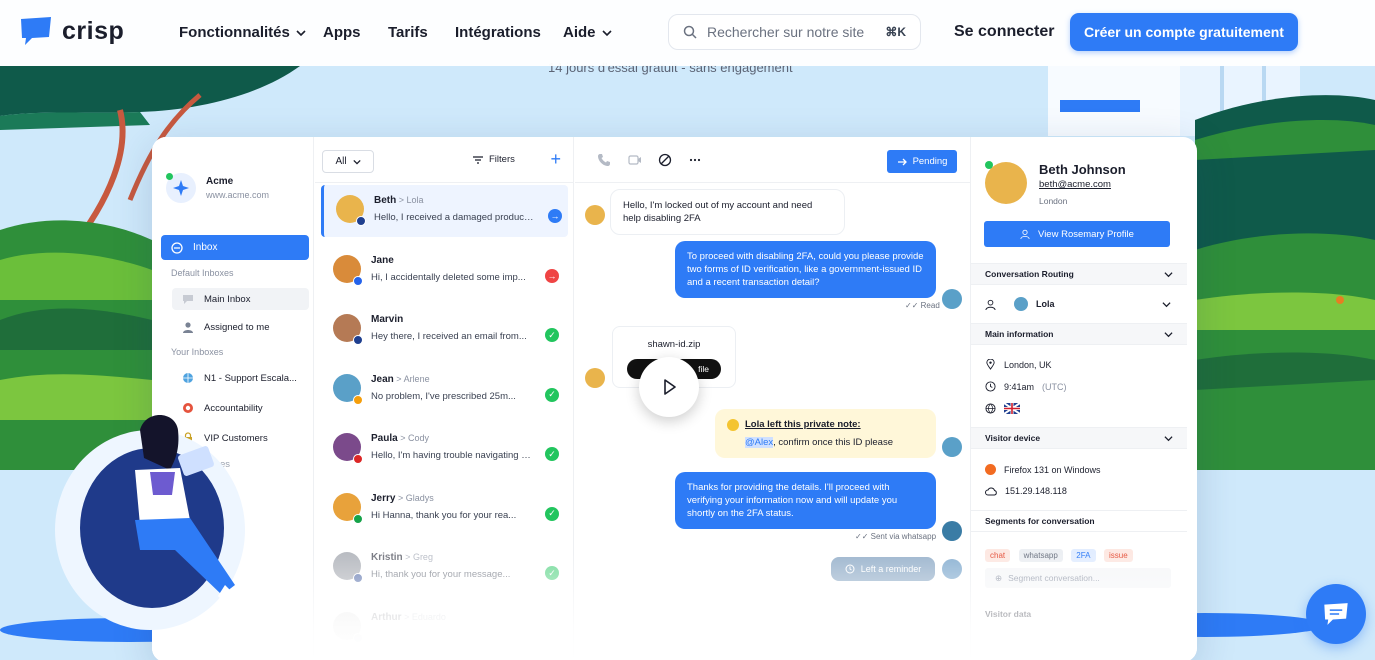 Image resolution: width=1375 pixels, height=660 pixels. What do you see at coordinates (998, 555) in the screenshot?
I see `segment-tag: chat` at bounding box center [998, 555].